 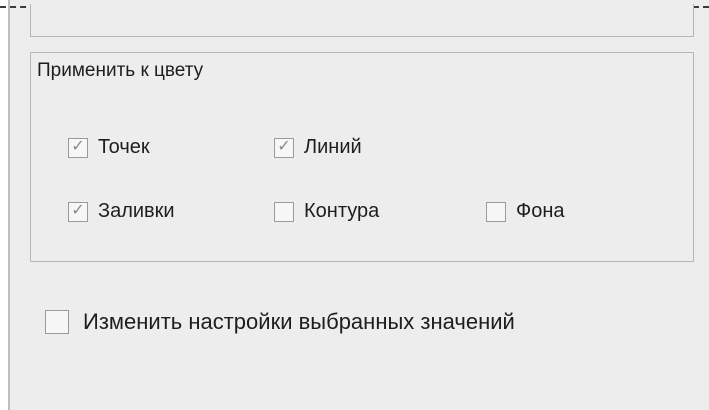 What do you see at coordinates (136, 211) in the screenshot?
I see `checkbox-fill-label: Заливки` at bounding box center [136, 211].